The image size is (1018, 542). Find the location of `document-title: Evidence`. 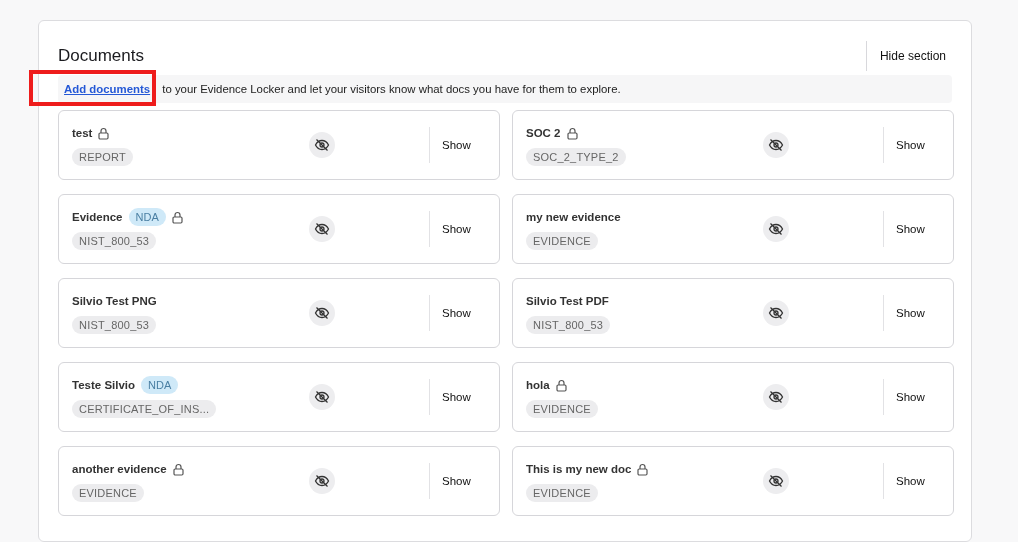

document-title: Evidence is located at coordinates (97, 217).